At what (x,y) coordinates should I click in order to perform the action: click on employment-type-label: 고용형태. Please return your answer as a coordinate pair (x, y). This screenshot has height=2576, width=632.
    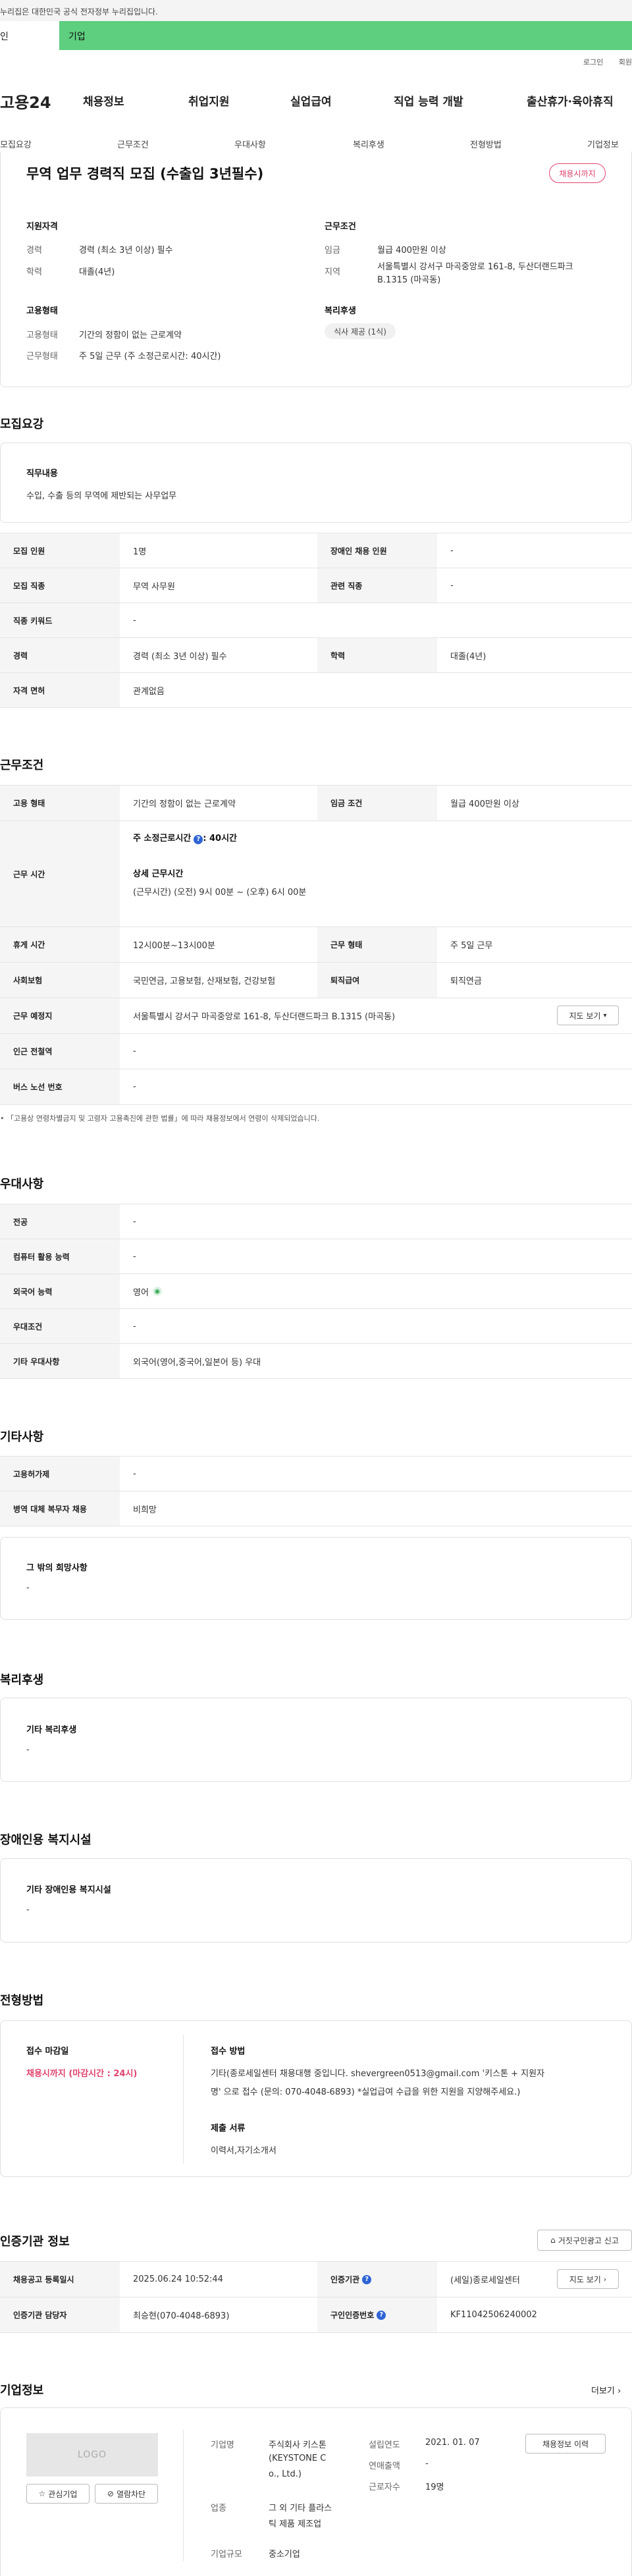
    Looking at the image, I should click on (42, 335).